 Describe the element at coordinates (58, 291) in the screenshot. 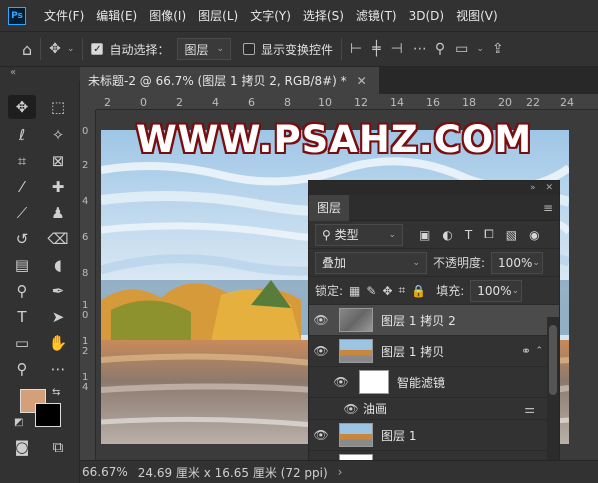

I see `pen-tool-icon: ✒` at that location.